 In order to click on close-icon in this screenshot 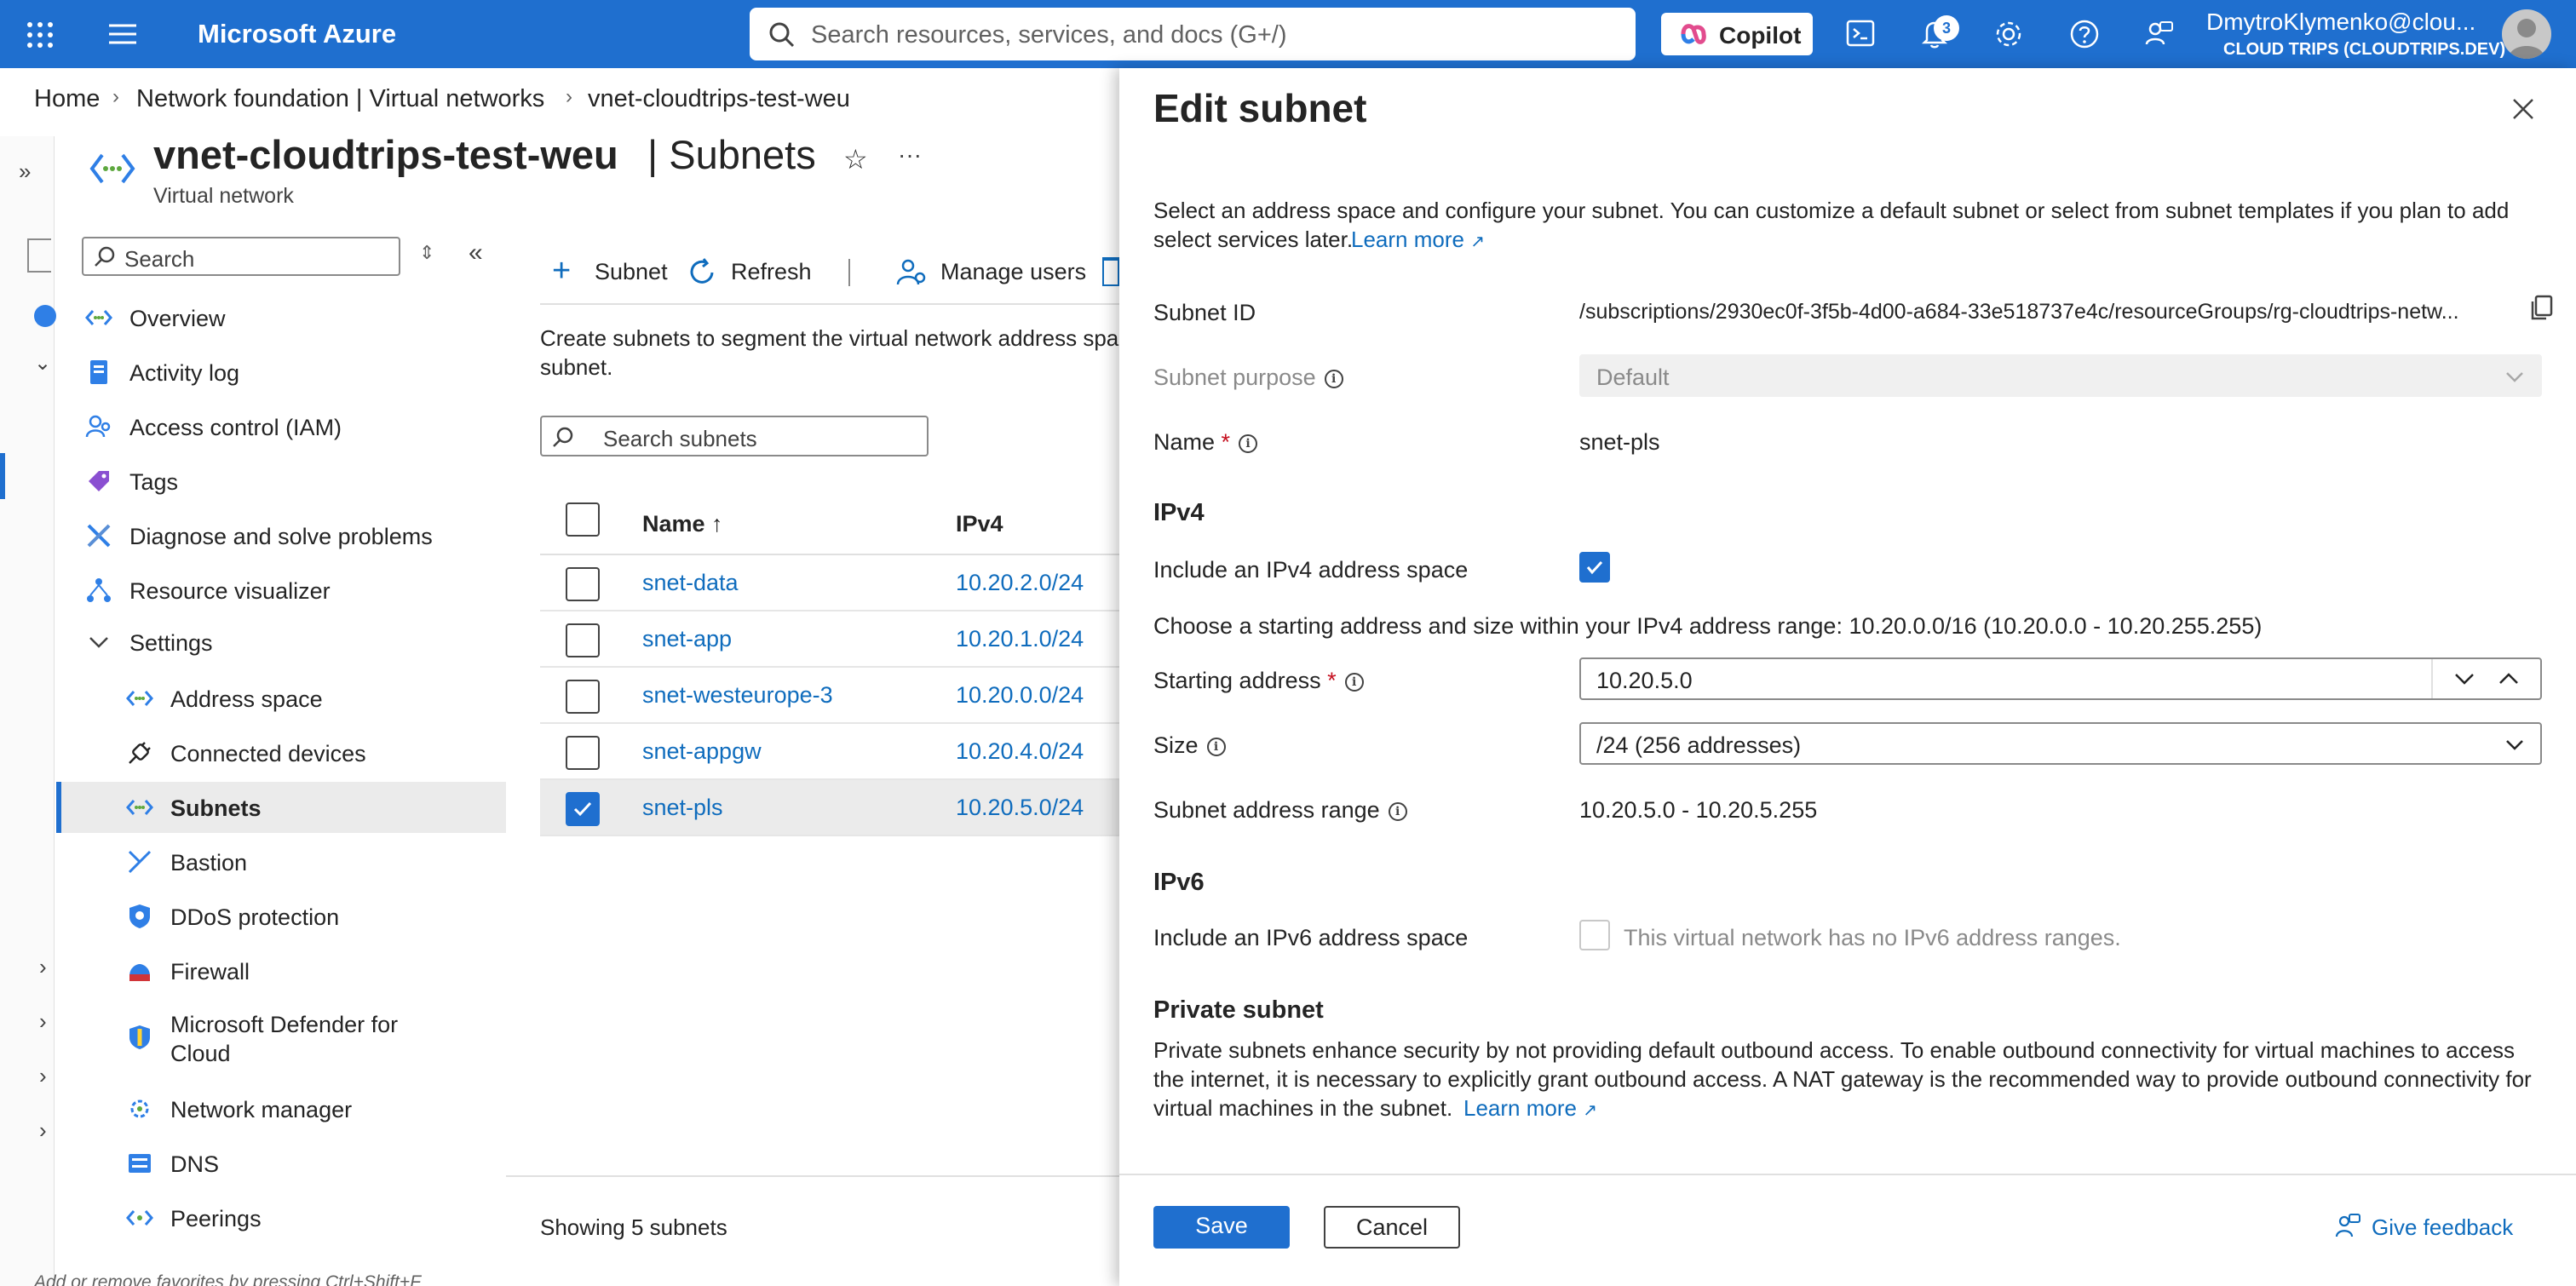, I will do `click(2523, 111)`.